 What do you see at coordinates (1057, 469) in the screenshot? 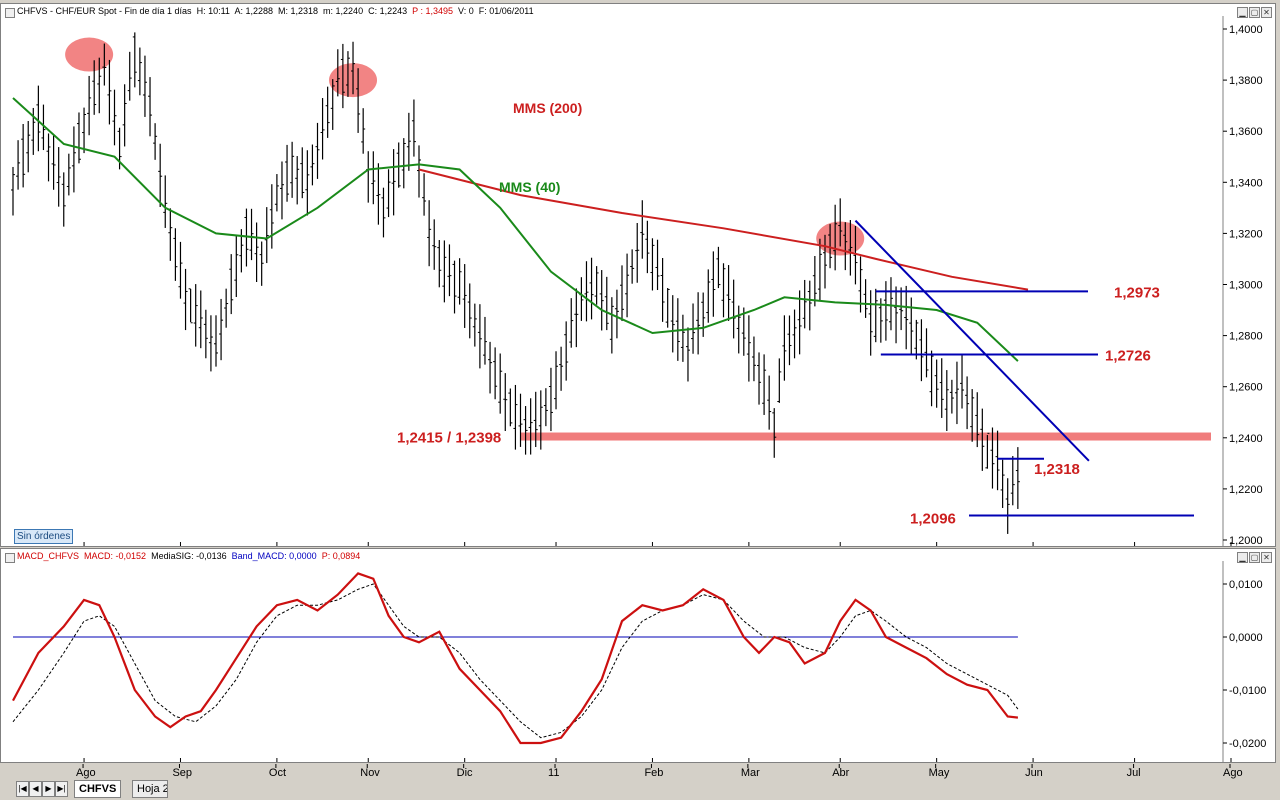
I see `level-label: 1,2318` at bounding box center [1057, 469].